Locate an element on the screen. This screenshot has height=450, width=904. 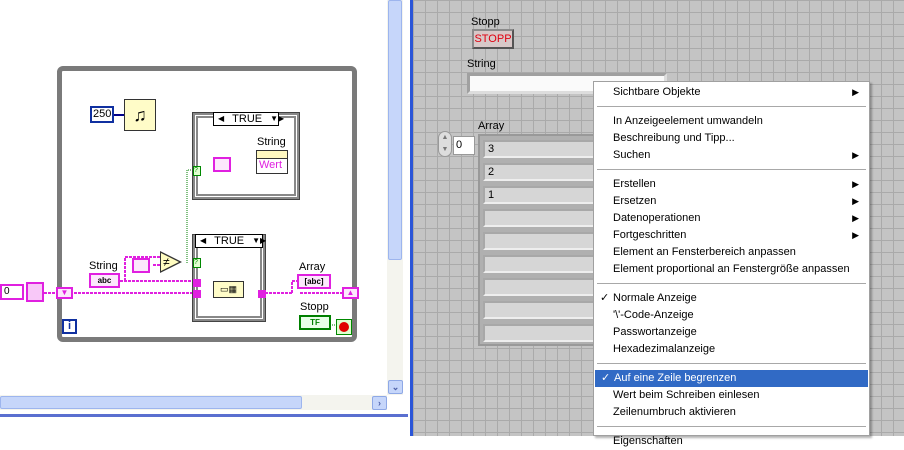
stop-terminal: TF is located at coordinates (315, 322).